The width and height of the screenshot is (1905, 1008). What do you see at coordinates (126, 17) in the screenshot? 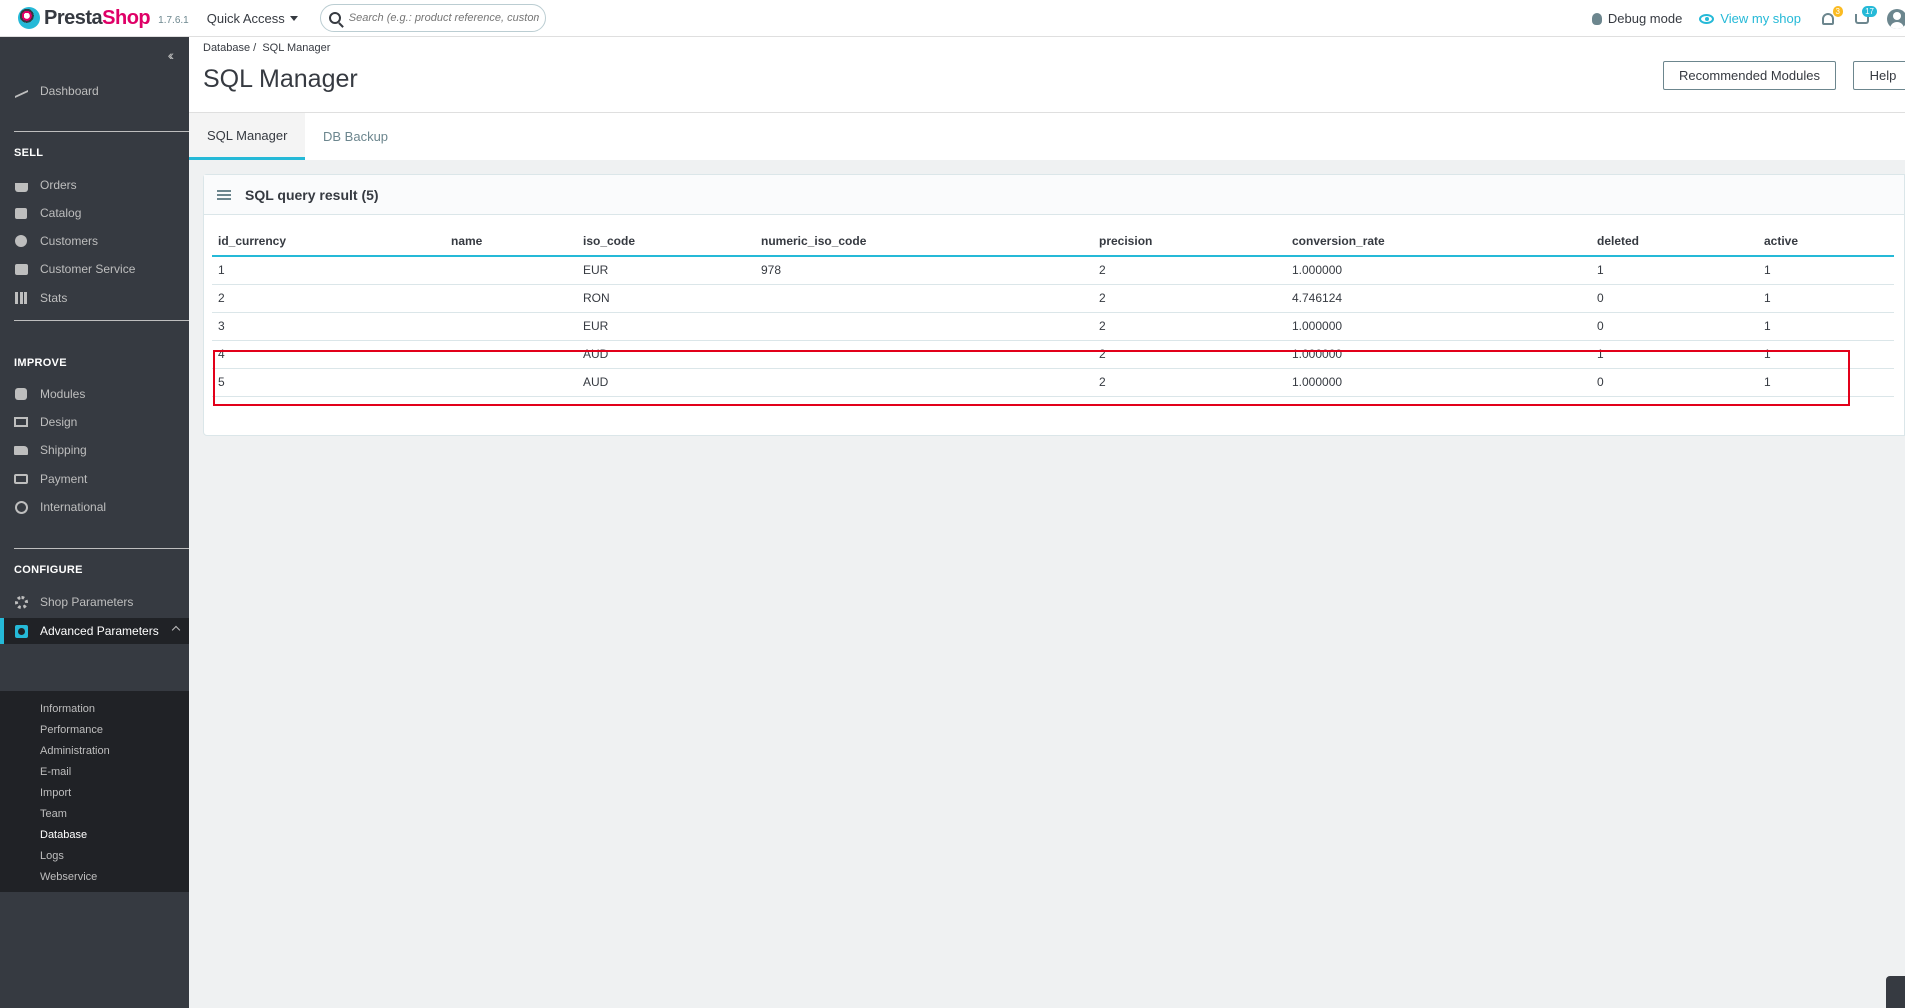
I see `logo-text-shop: Shop` at bounding box center [126, 17].